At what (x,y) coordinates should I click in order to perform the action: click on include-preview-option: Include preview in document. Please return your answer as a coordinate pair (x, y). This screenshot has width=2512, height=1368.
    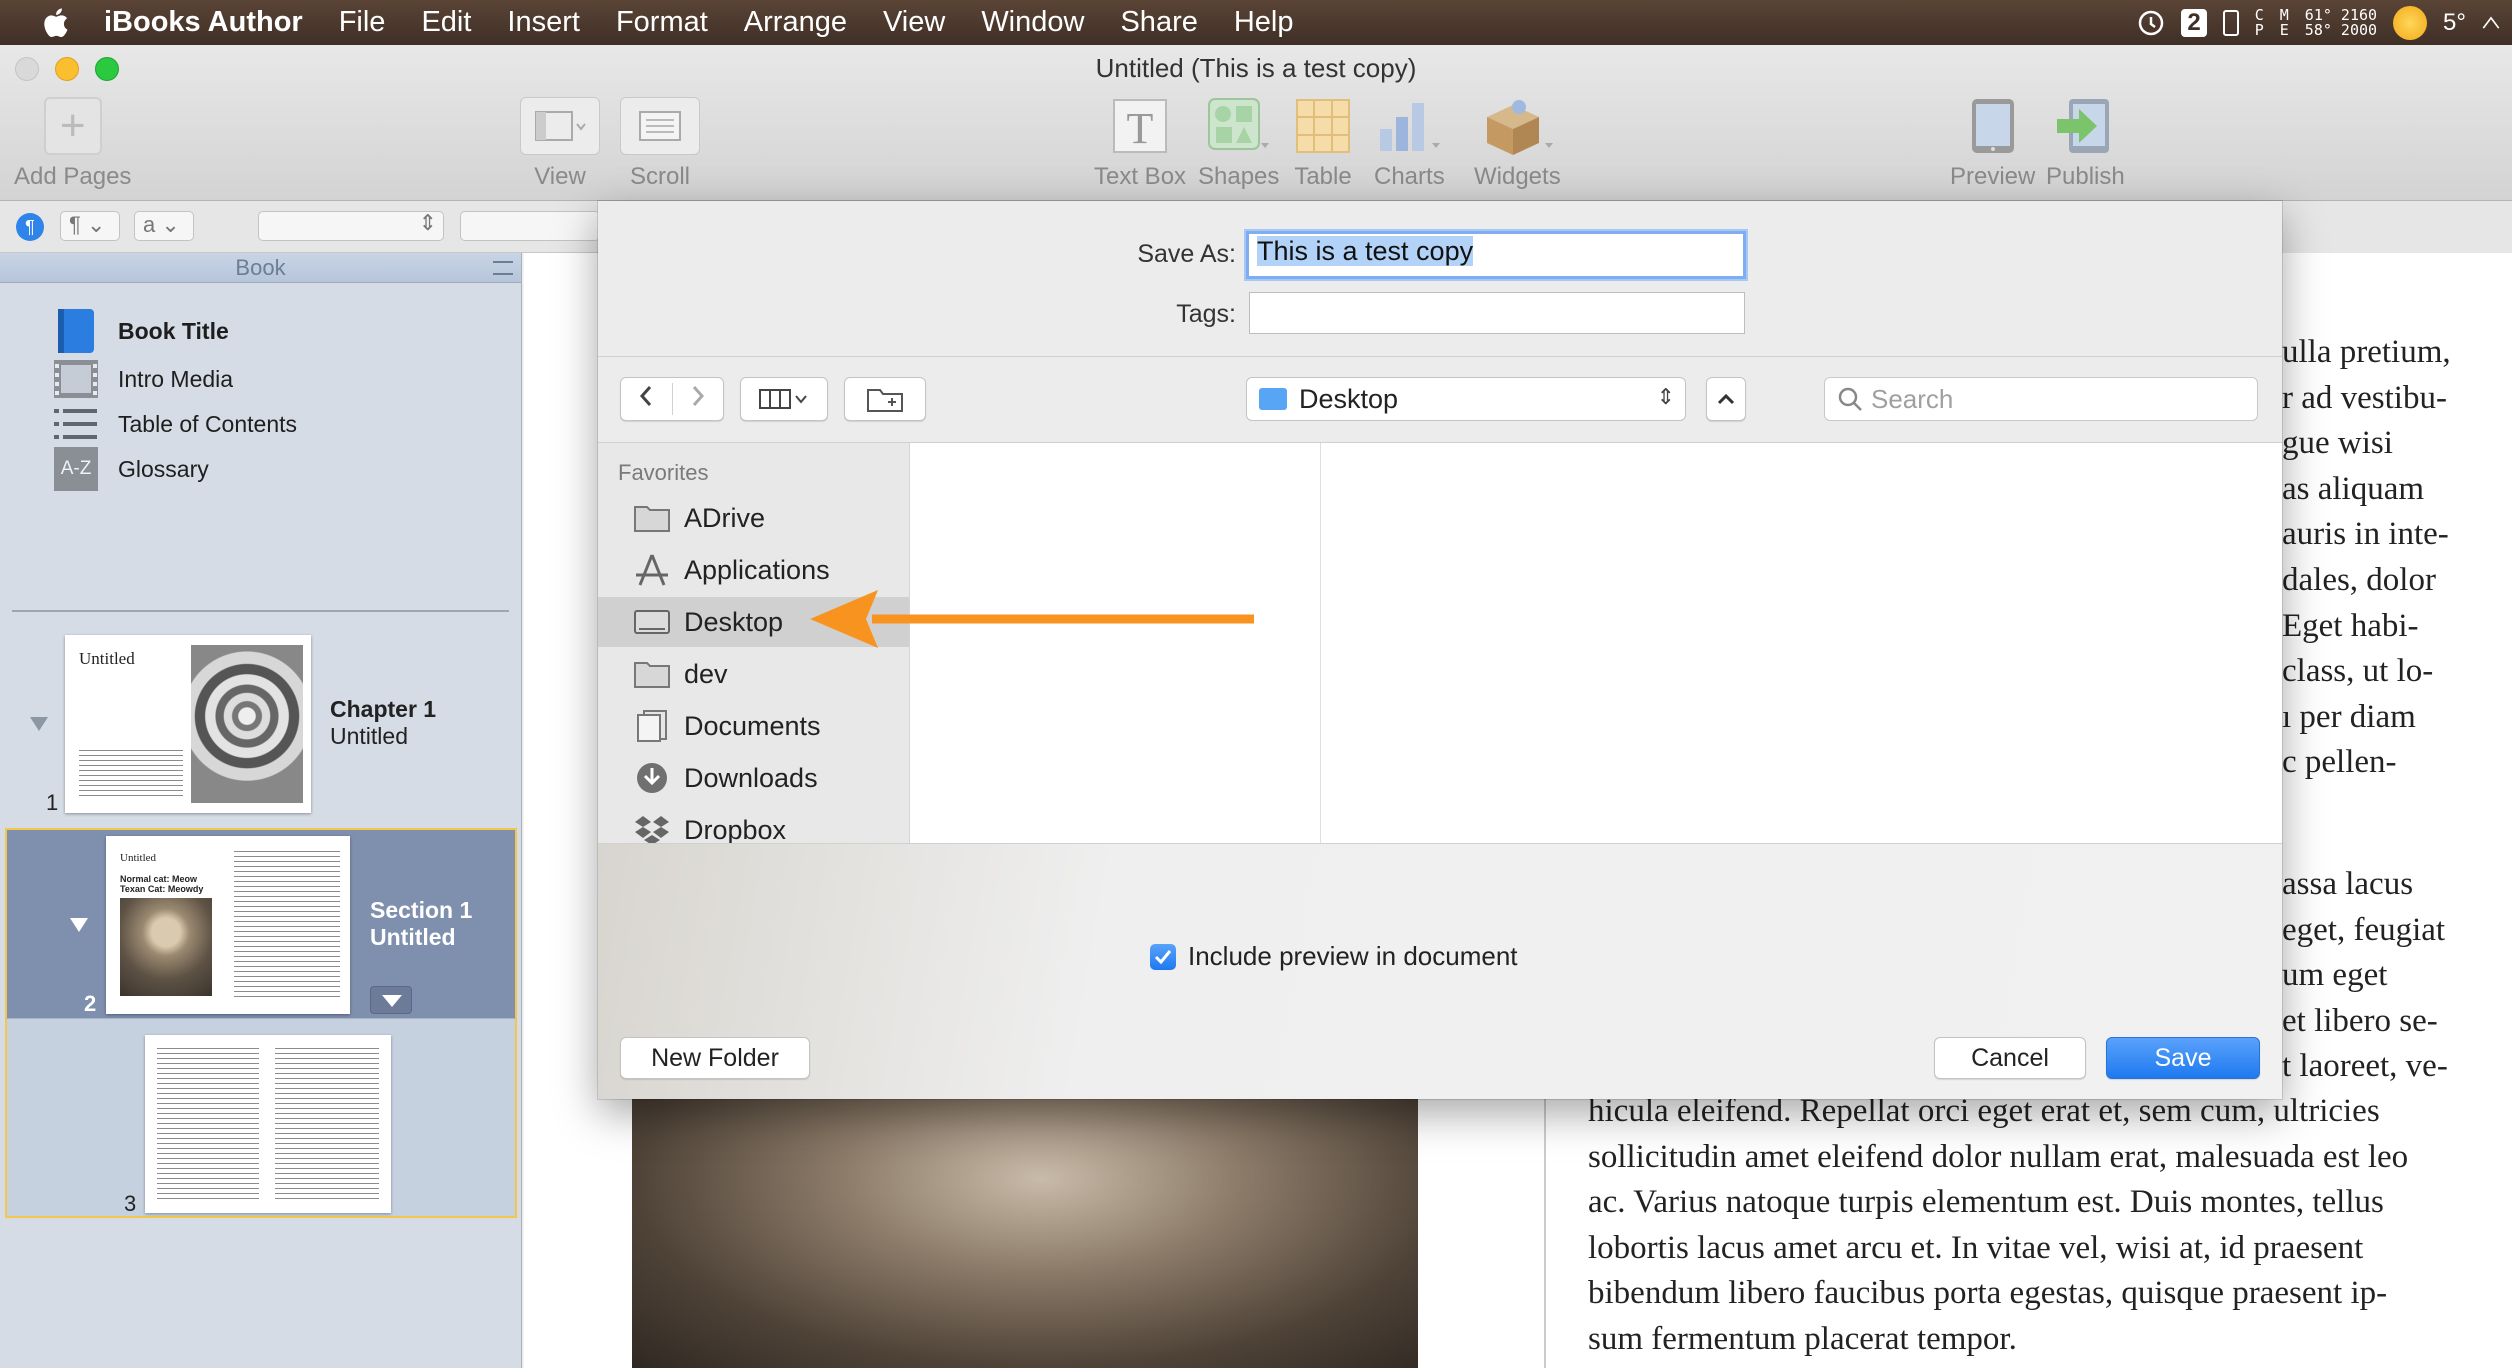
    Looking at the image, I should click on (1334, 956).